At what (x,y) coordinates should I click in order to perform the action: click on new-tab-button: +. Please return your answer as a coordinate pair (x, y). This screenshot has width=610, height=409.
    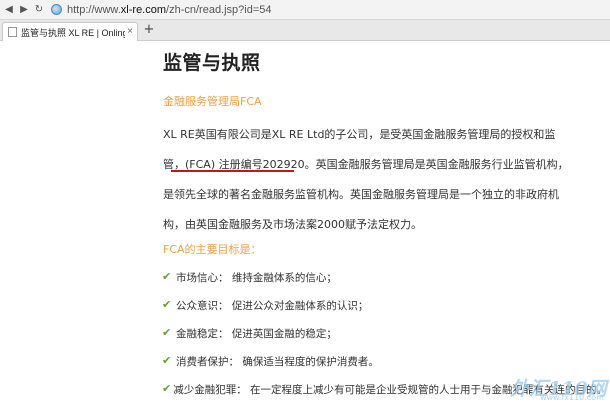
    Looking at the image, I should click on (149, 30).